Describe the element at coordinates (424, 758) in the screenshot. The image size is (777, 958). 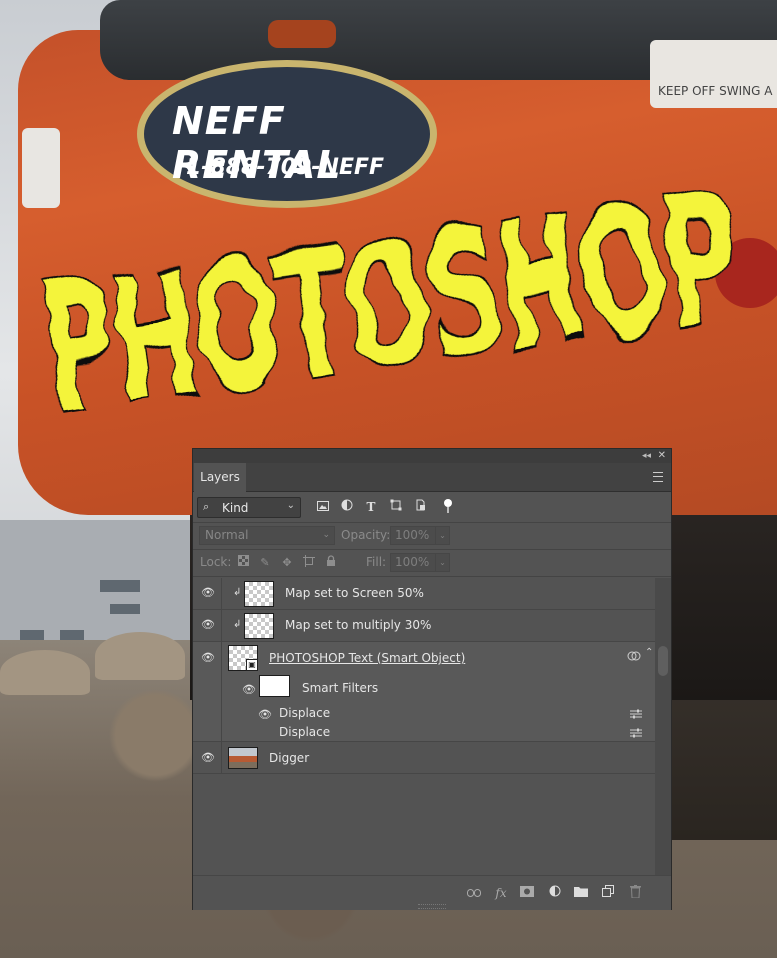
I see `layer-row: 👁 Digger` at that location.